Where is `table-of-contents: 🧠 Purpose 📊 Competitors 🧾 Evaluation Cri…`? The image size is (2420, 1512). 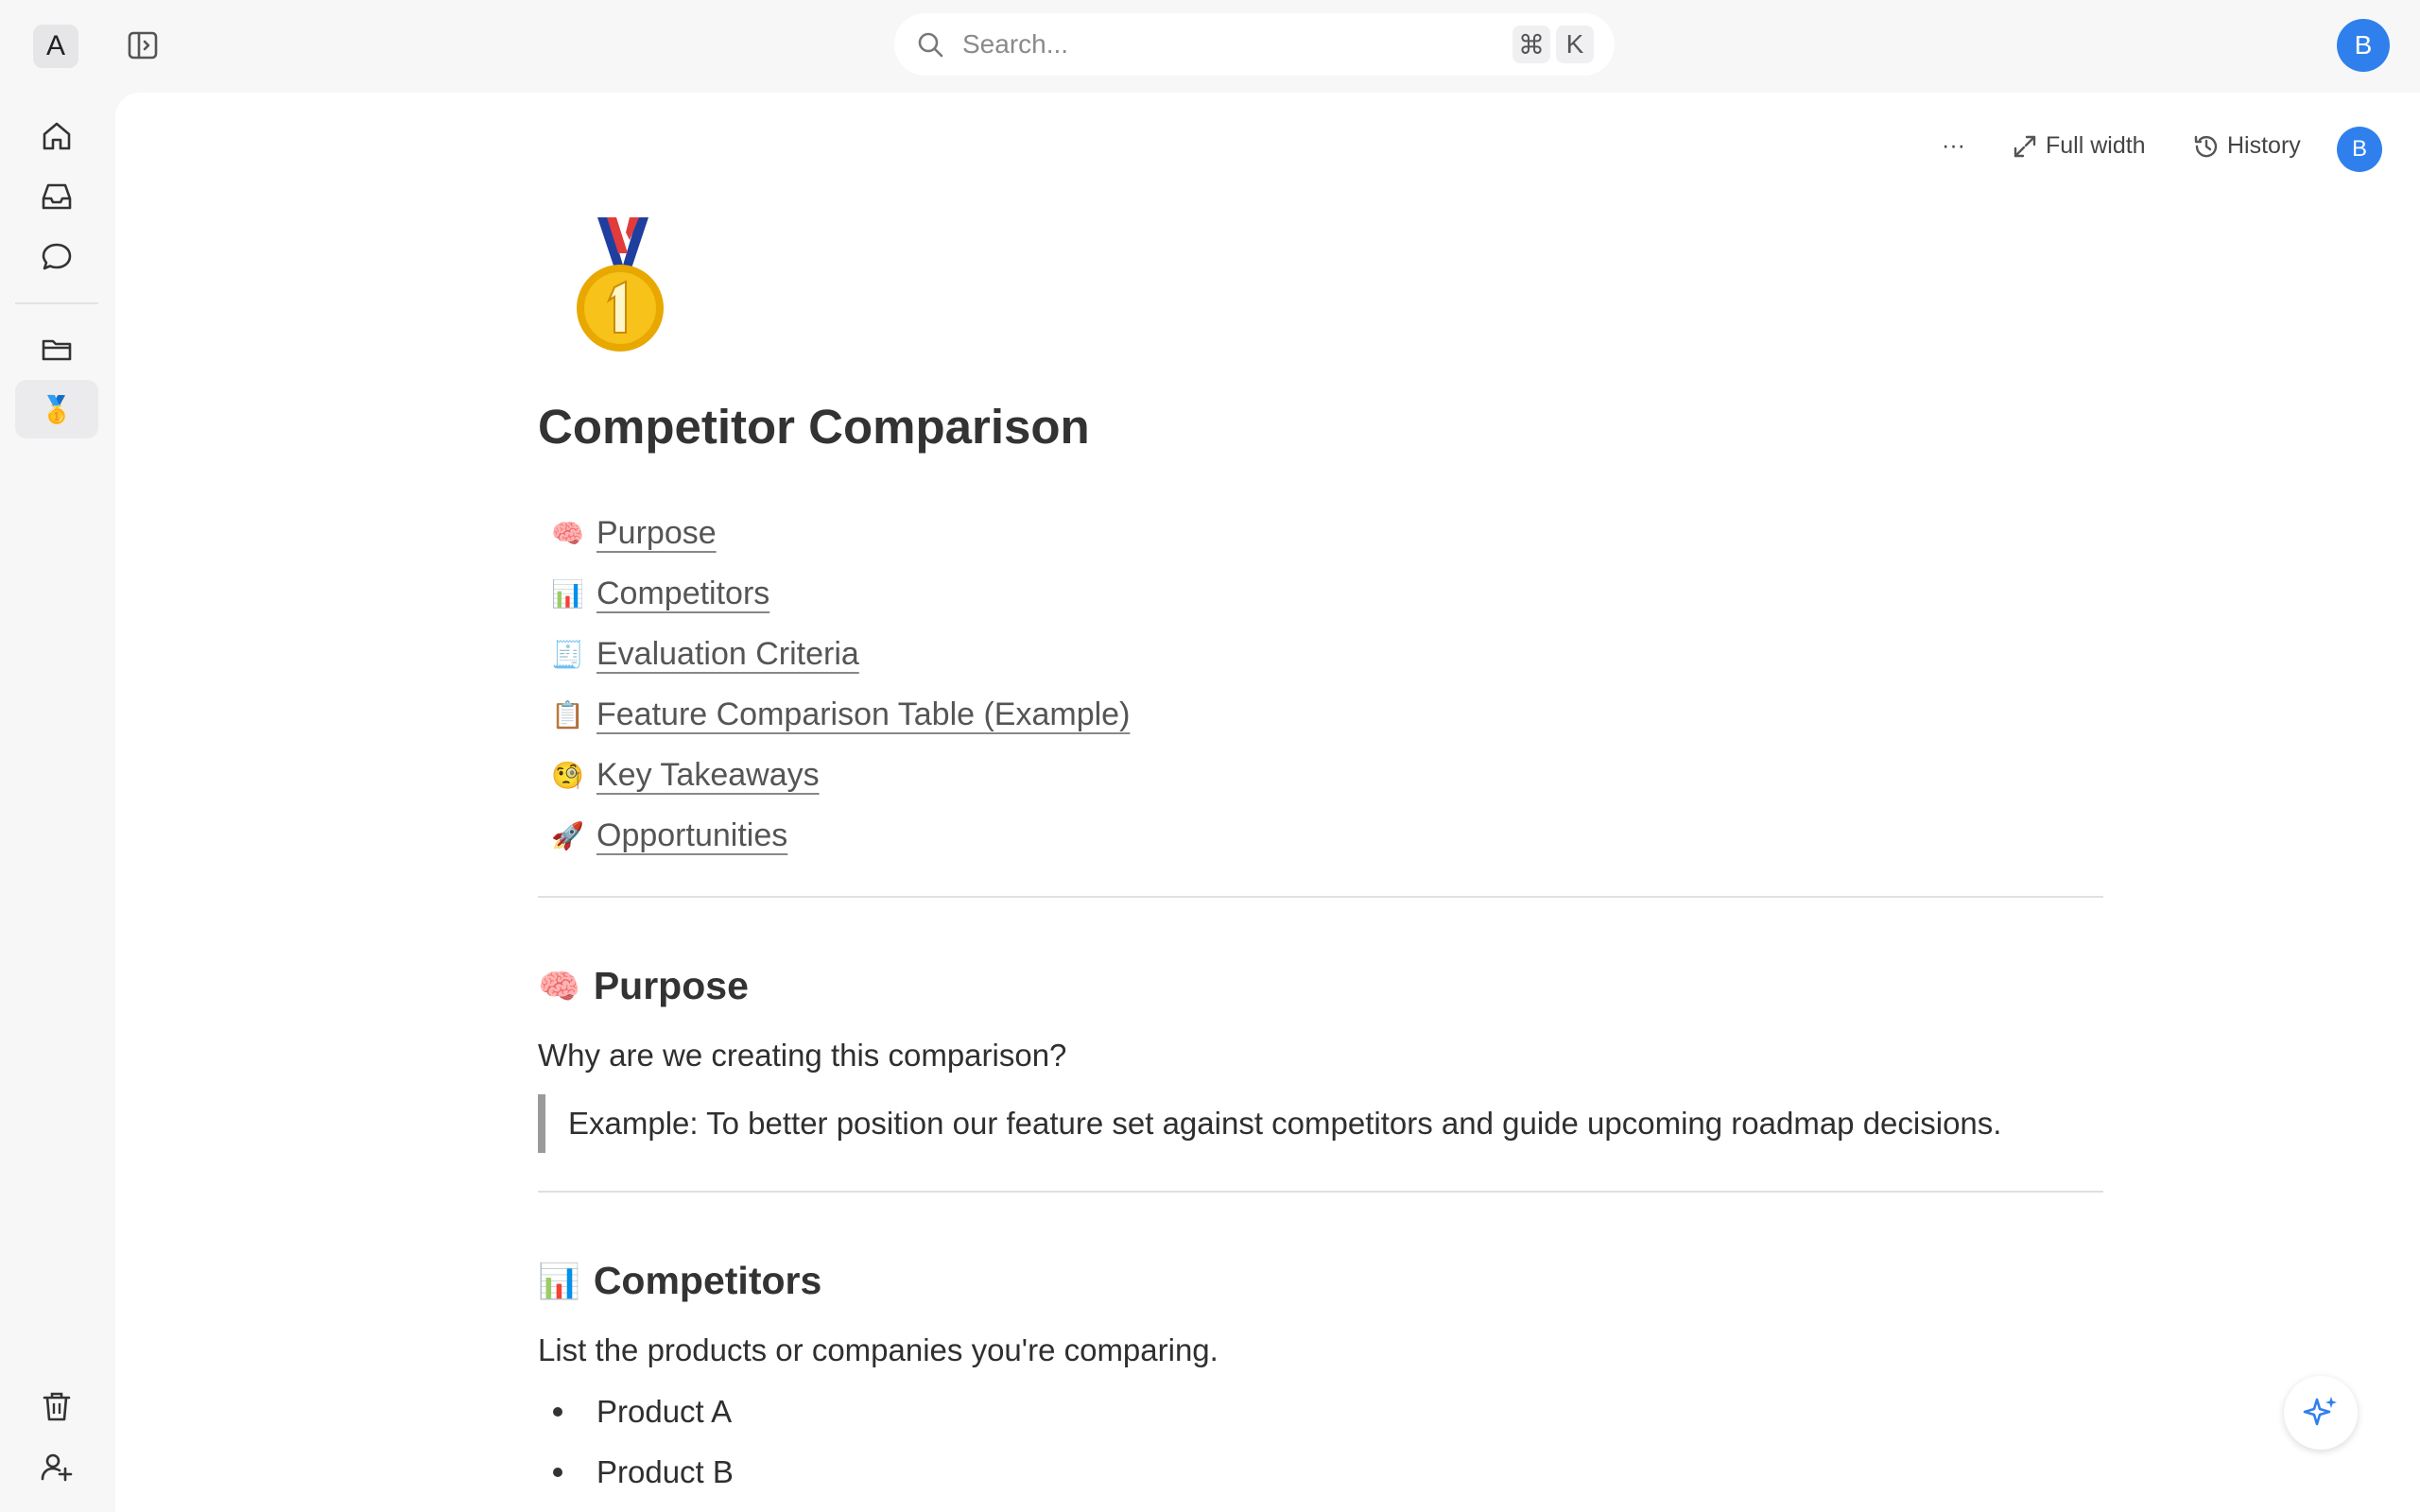 table-of-contents: 🧠 Purpose 📊 Competitors 🧾 Evaluation Cri… is located at coordinates (840, 684).